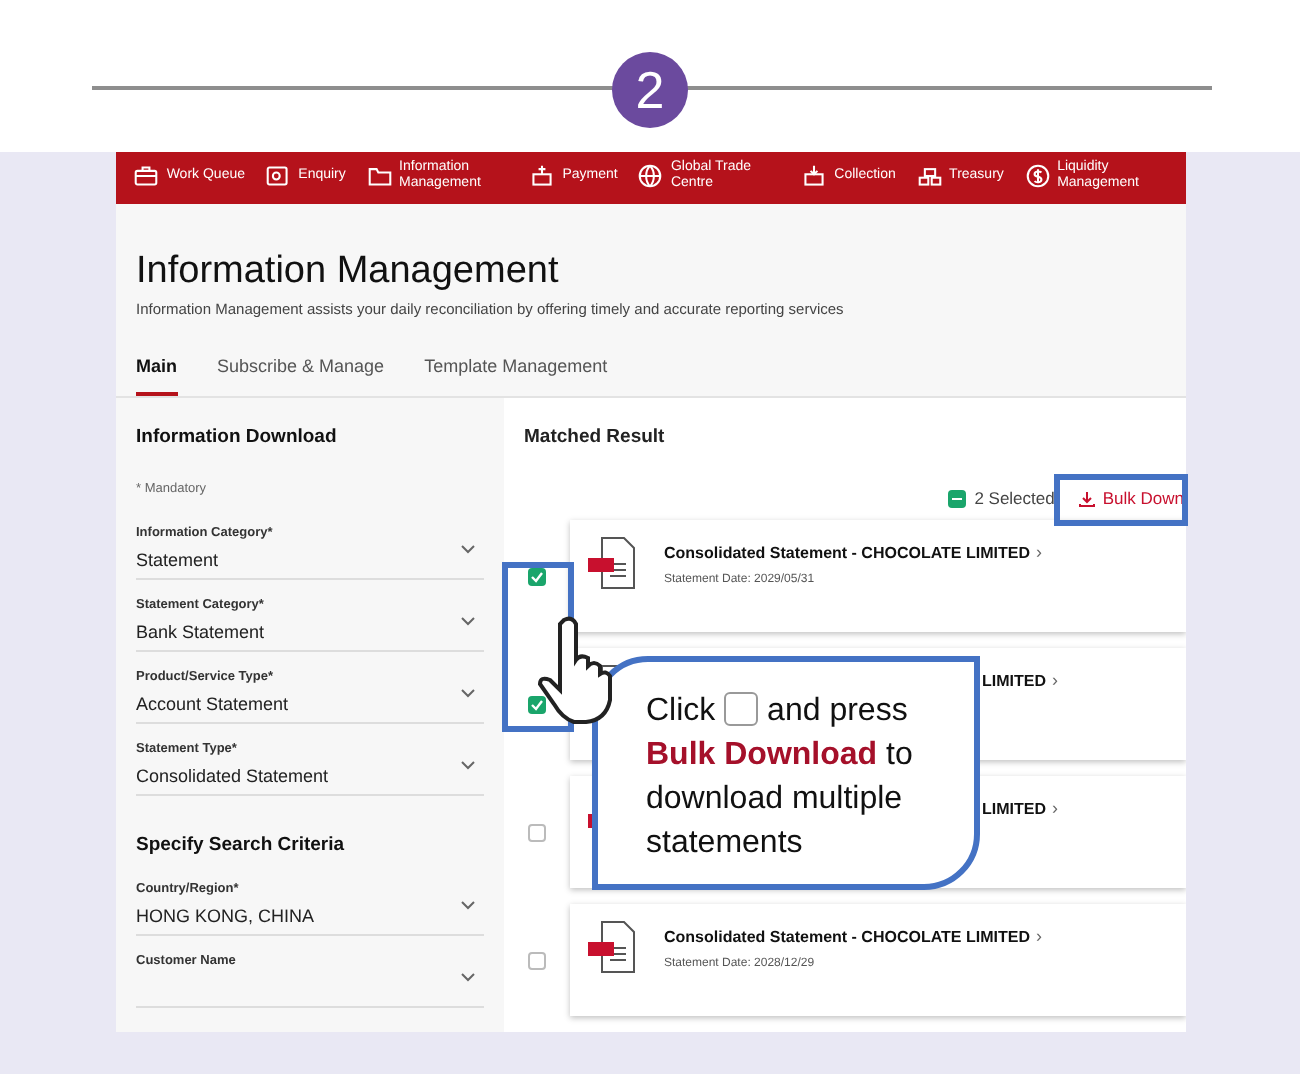 The image size is (1300, 1074). What do you see at coordinates (237, 438) in the screenshot?
I see `section-heading: Information Download` at bounding box center [237, 438].